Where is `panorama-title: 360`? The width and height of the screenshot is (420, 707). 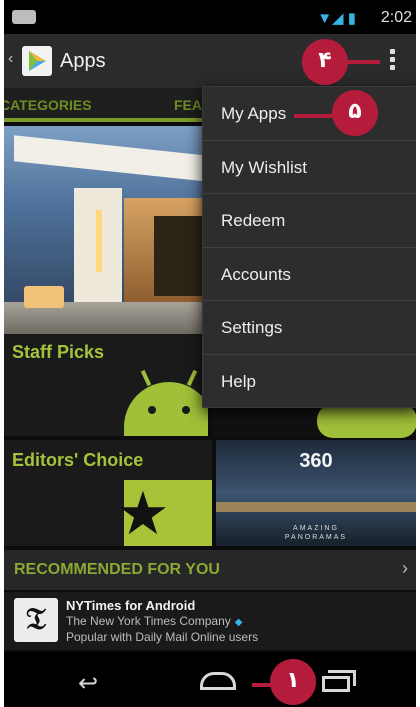
panorama-title: 360 is located at coordinates (316, 461).